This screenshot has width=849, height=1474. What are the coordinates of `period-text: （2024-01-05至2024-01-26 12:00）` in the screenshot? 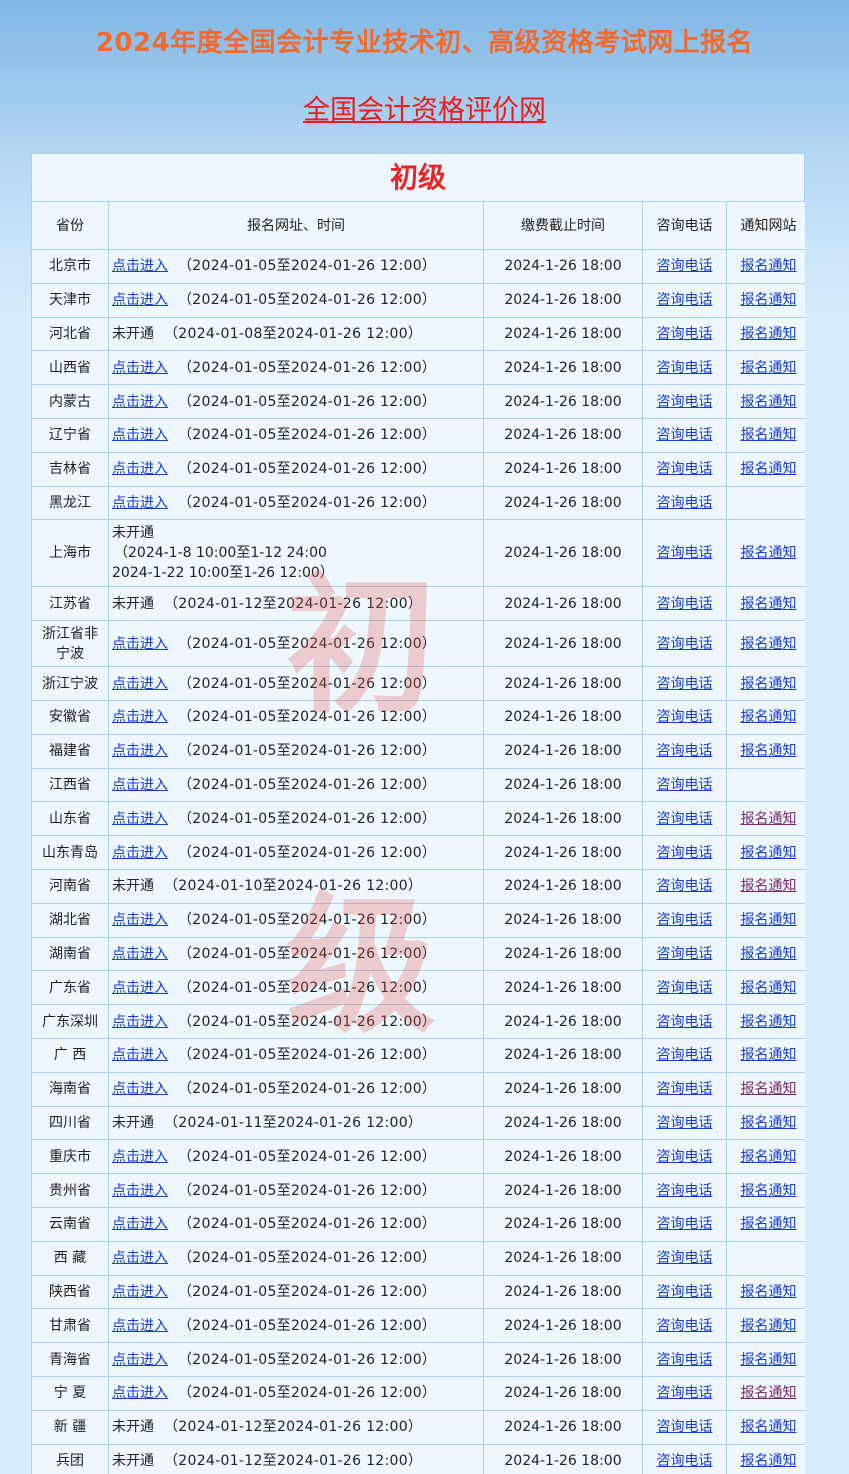 It's located at (307, 401).